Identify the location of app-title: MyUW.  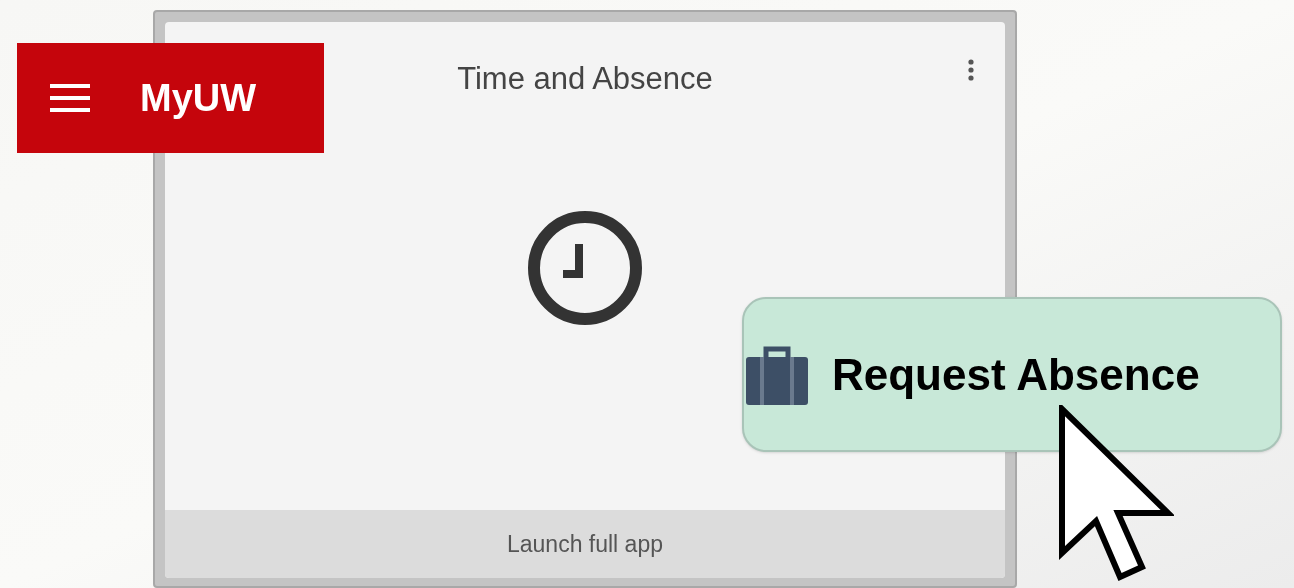
(198, 98).